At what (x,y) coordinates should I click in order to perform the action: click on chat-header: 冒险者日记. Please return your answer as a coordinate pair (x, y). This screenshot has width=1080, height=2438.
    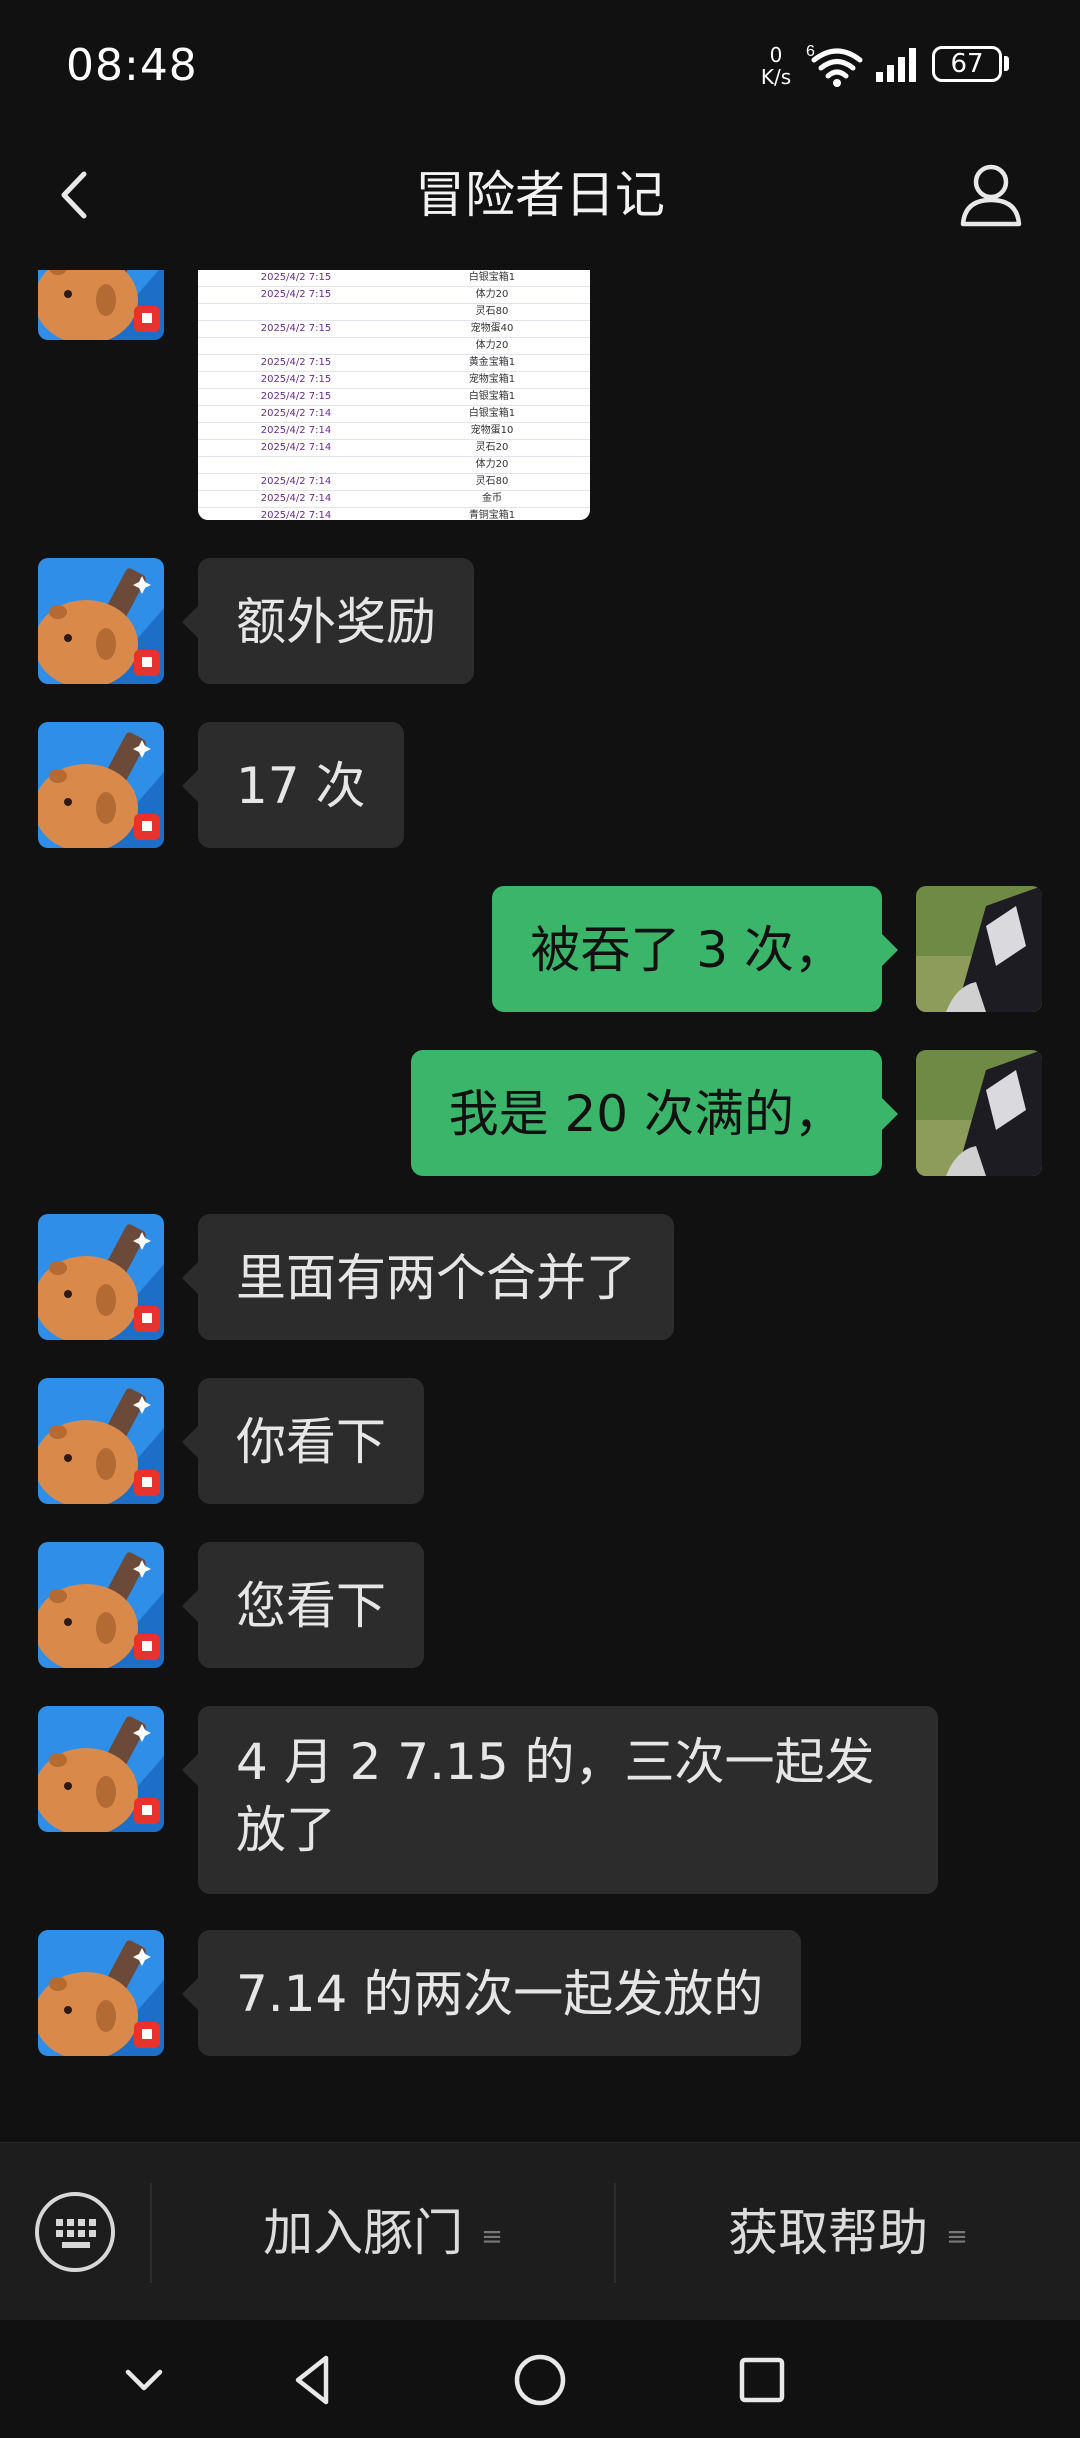
    Looking at the image, I should click on (540, 195).